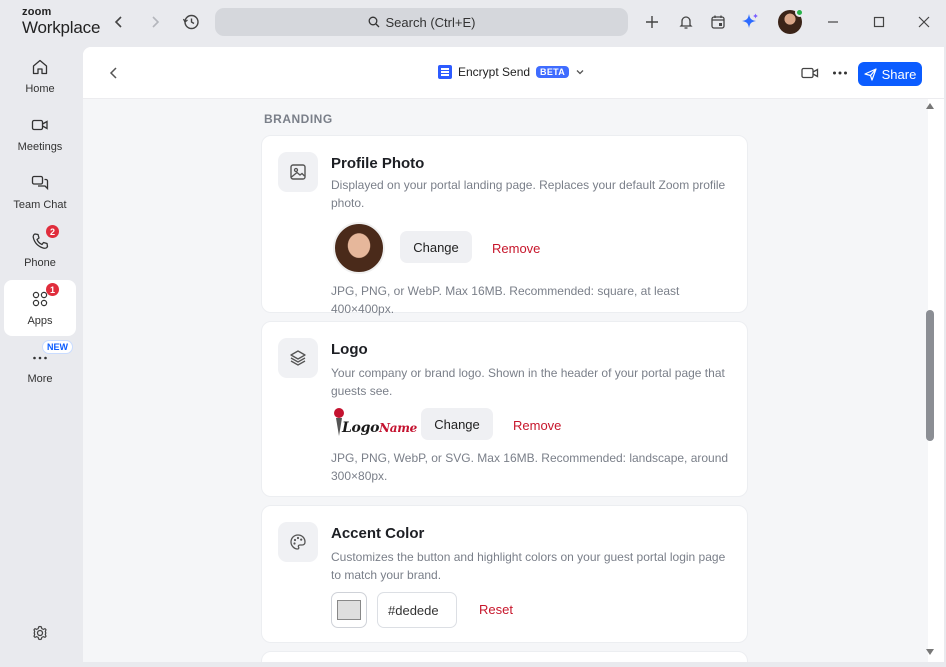 This screenshot has width=946, height=667. What do you see at coordinates (339, 413) in the screenshot?
I see `logo-mark` at bounding box center [339, 413].